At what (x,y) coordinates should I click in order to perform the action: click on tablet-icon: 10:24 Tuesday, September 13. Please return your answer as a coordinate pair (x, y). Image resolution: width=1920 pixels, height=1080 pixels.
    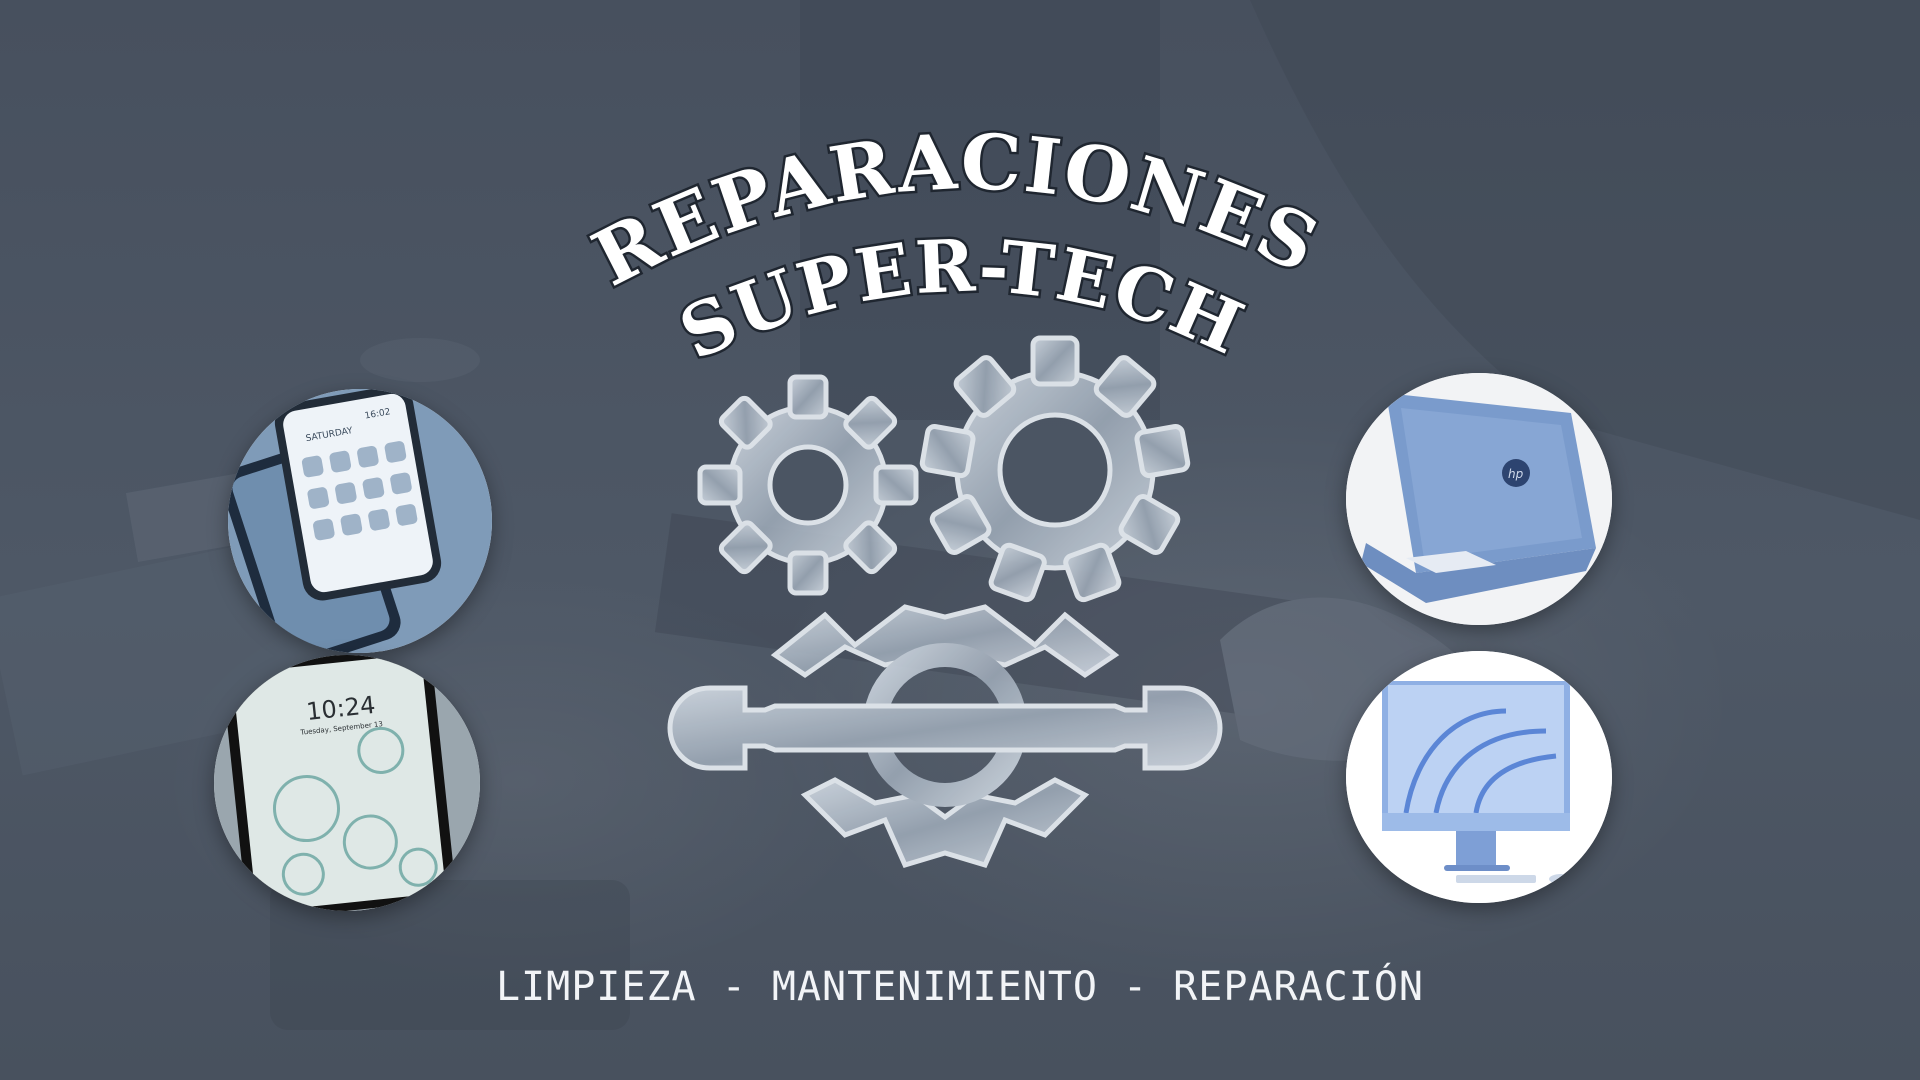
    Looking at the image, I should click on (347, 783).